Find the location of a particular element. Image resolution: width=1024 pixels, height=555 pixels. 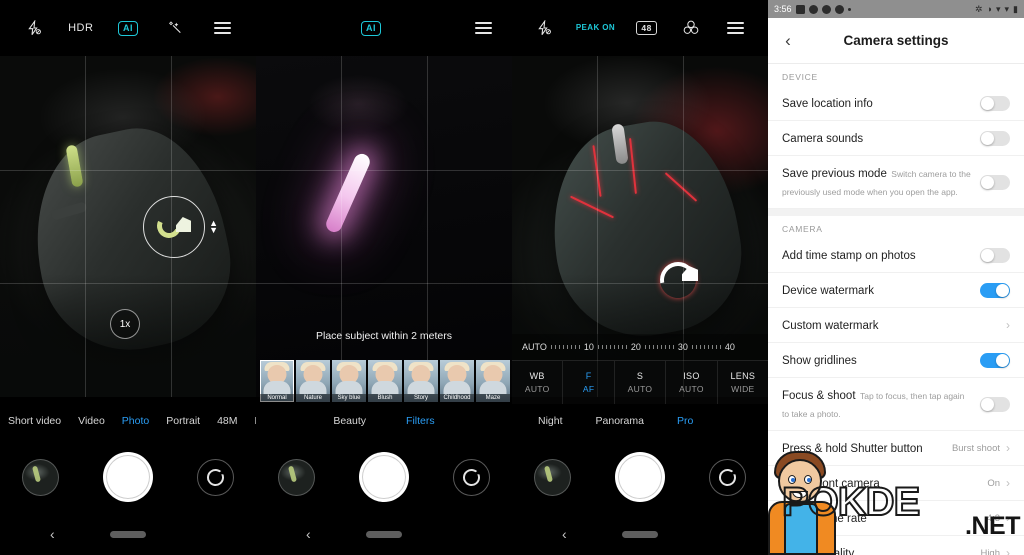

vpn-icon: ◑ is located at coordinates (989, 8).